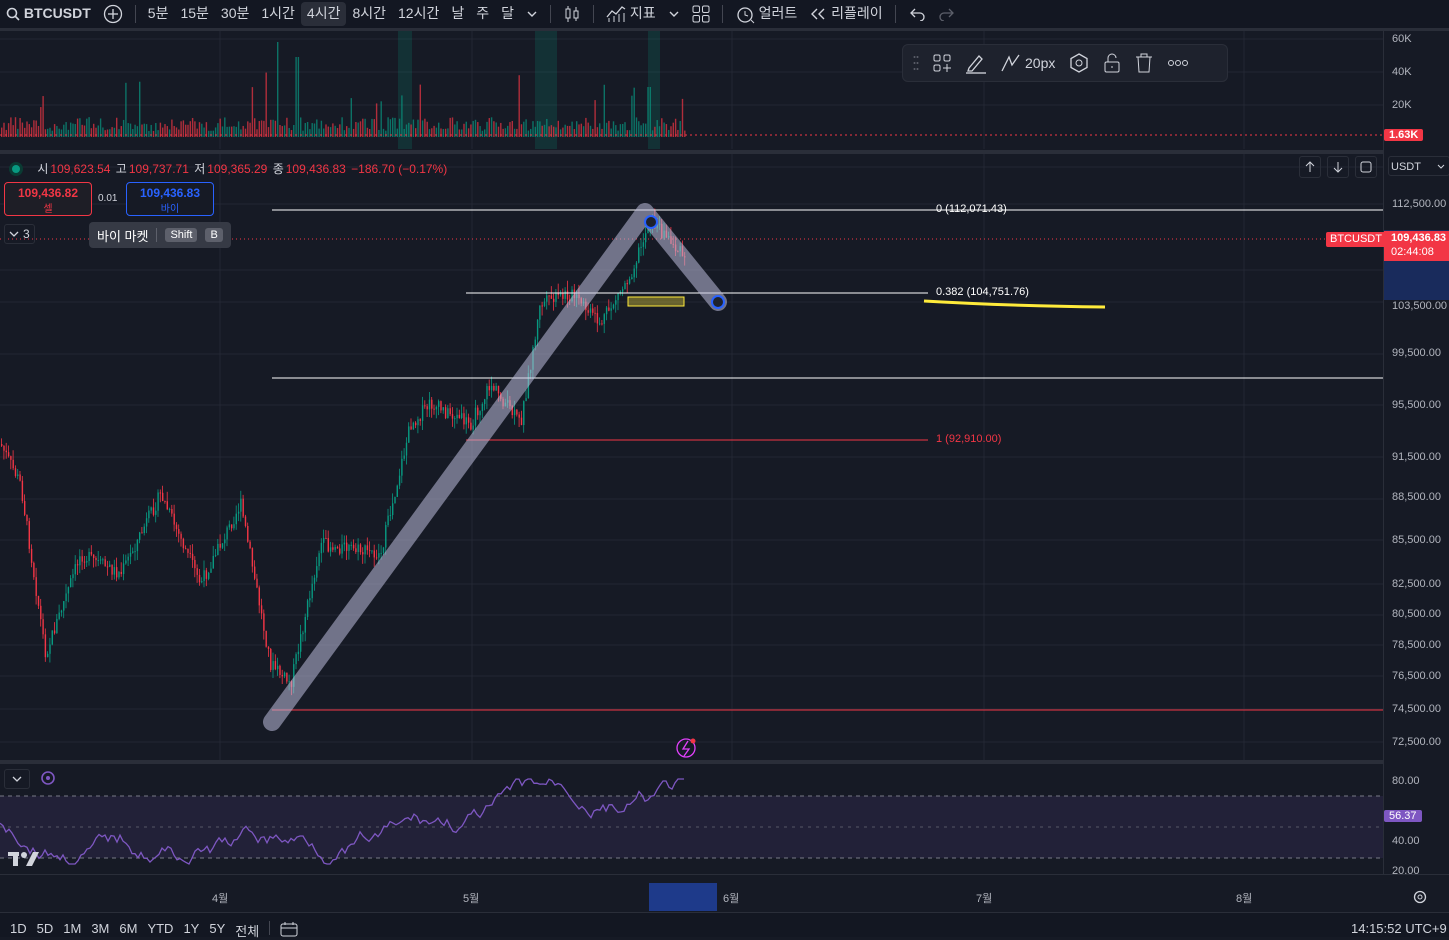 The width and height of the screenshot is (1449, 940). I want to click on volume-axis-label: 60K, so click(1402, 39).